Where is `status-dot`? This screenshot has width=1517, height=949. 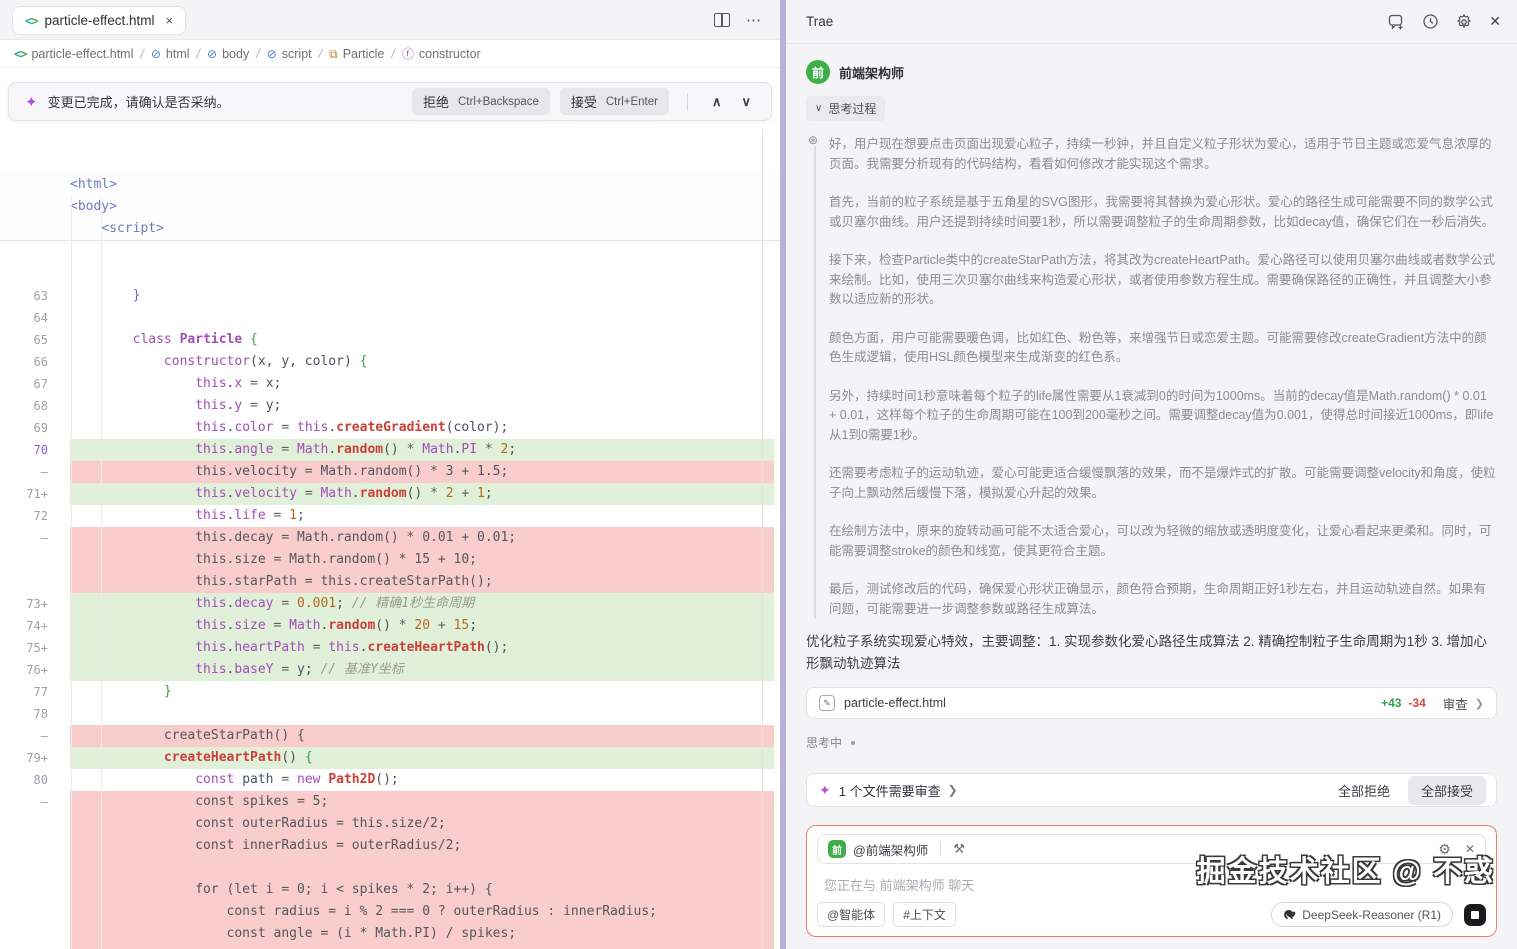 status-dot is located at coordinates (853, 742).